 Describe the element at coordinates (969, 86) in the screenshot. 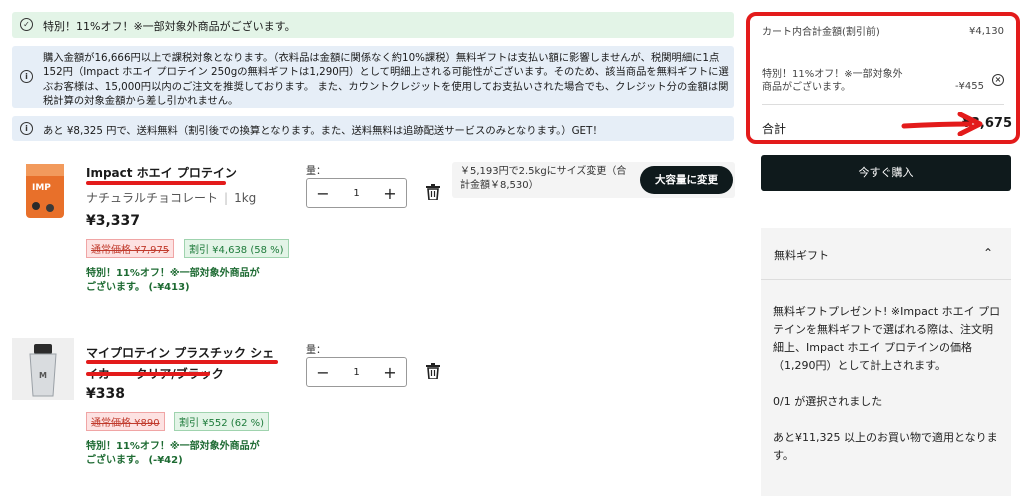

I see `discount-value: -¥455` at that location.